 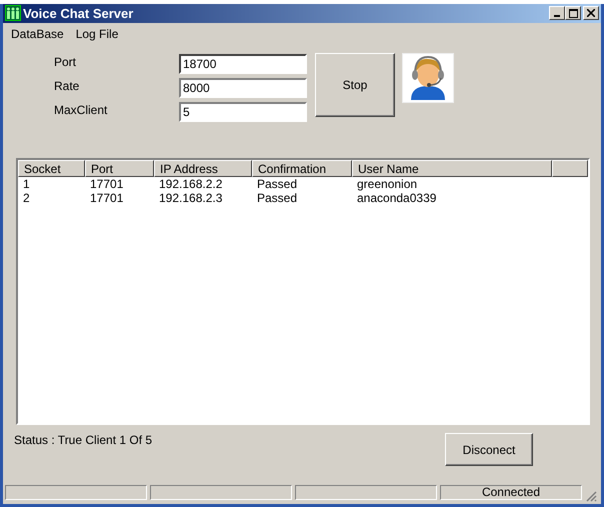 What do you see at coordinates (51, 169) in the screenshot?
I see `column-header: Socket` at bounding box center [51, 169].